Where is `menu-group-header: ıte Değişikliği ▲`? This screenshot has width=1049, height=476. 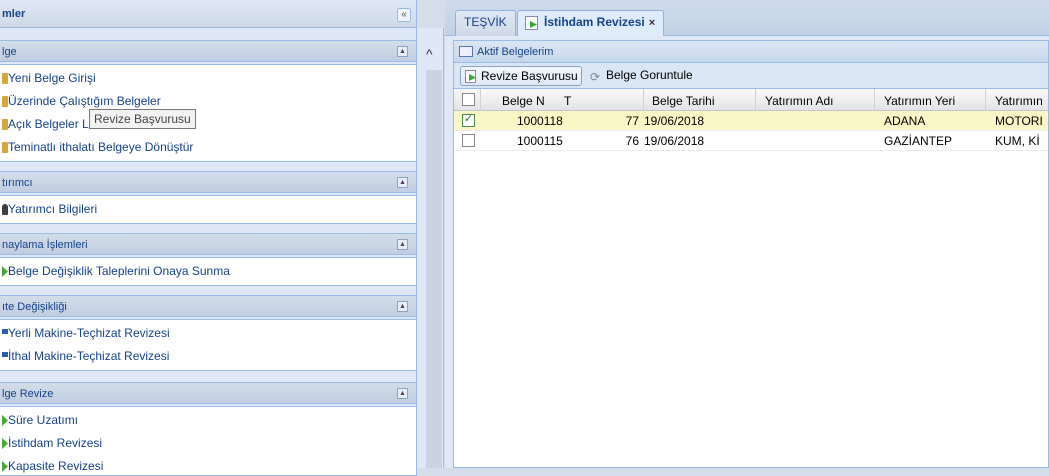 menu-group-header: ıte Değişikliği ▲ is located at coordinates (208, 306).